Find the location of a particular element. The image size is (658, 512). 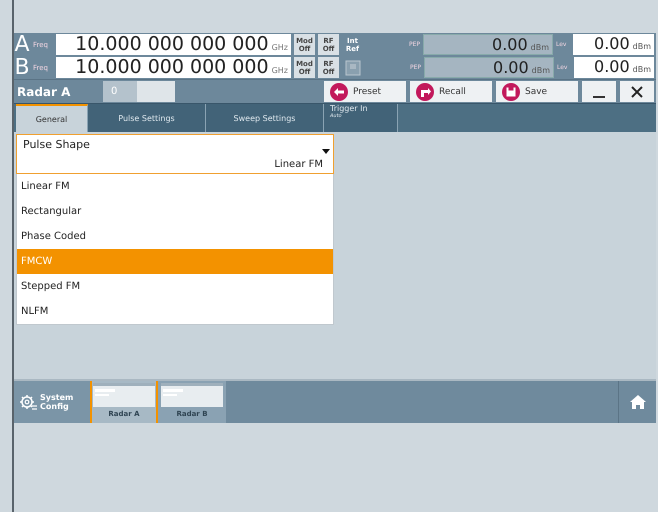

recall-button: Recall is located at coordinates (451, 91).